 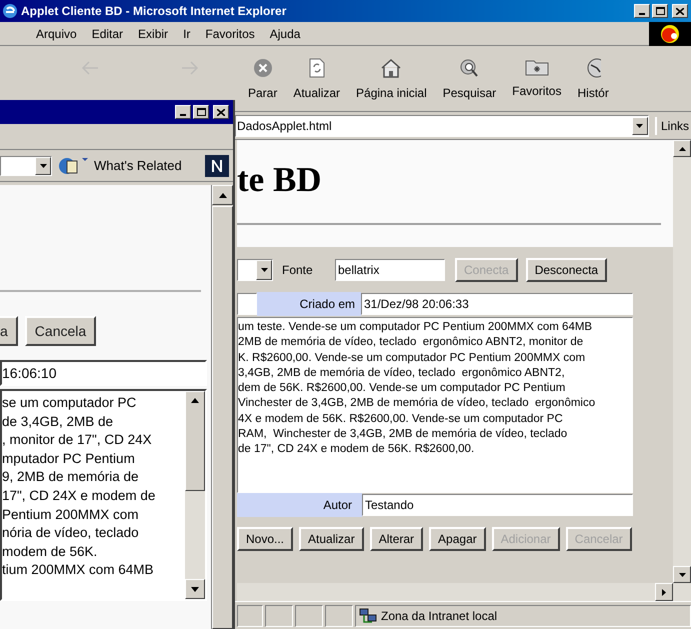 What do you see at coordinates (78, 570) in the screenshot?
I see `text-line: tium 200MMX com 64MB` at bounding box center [78, 570].